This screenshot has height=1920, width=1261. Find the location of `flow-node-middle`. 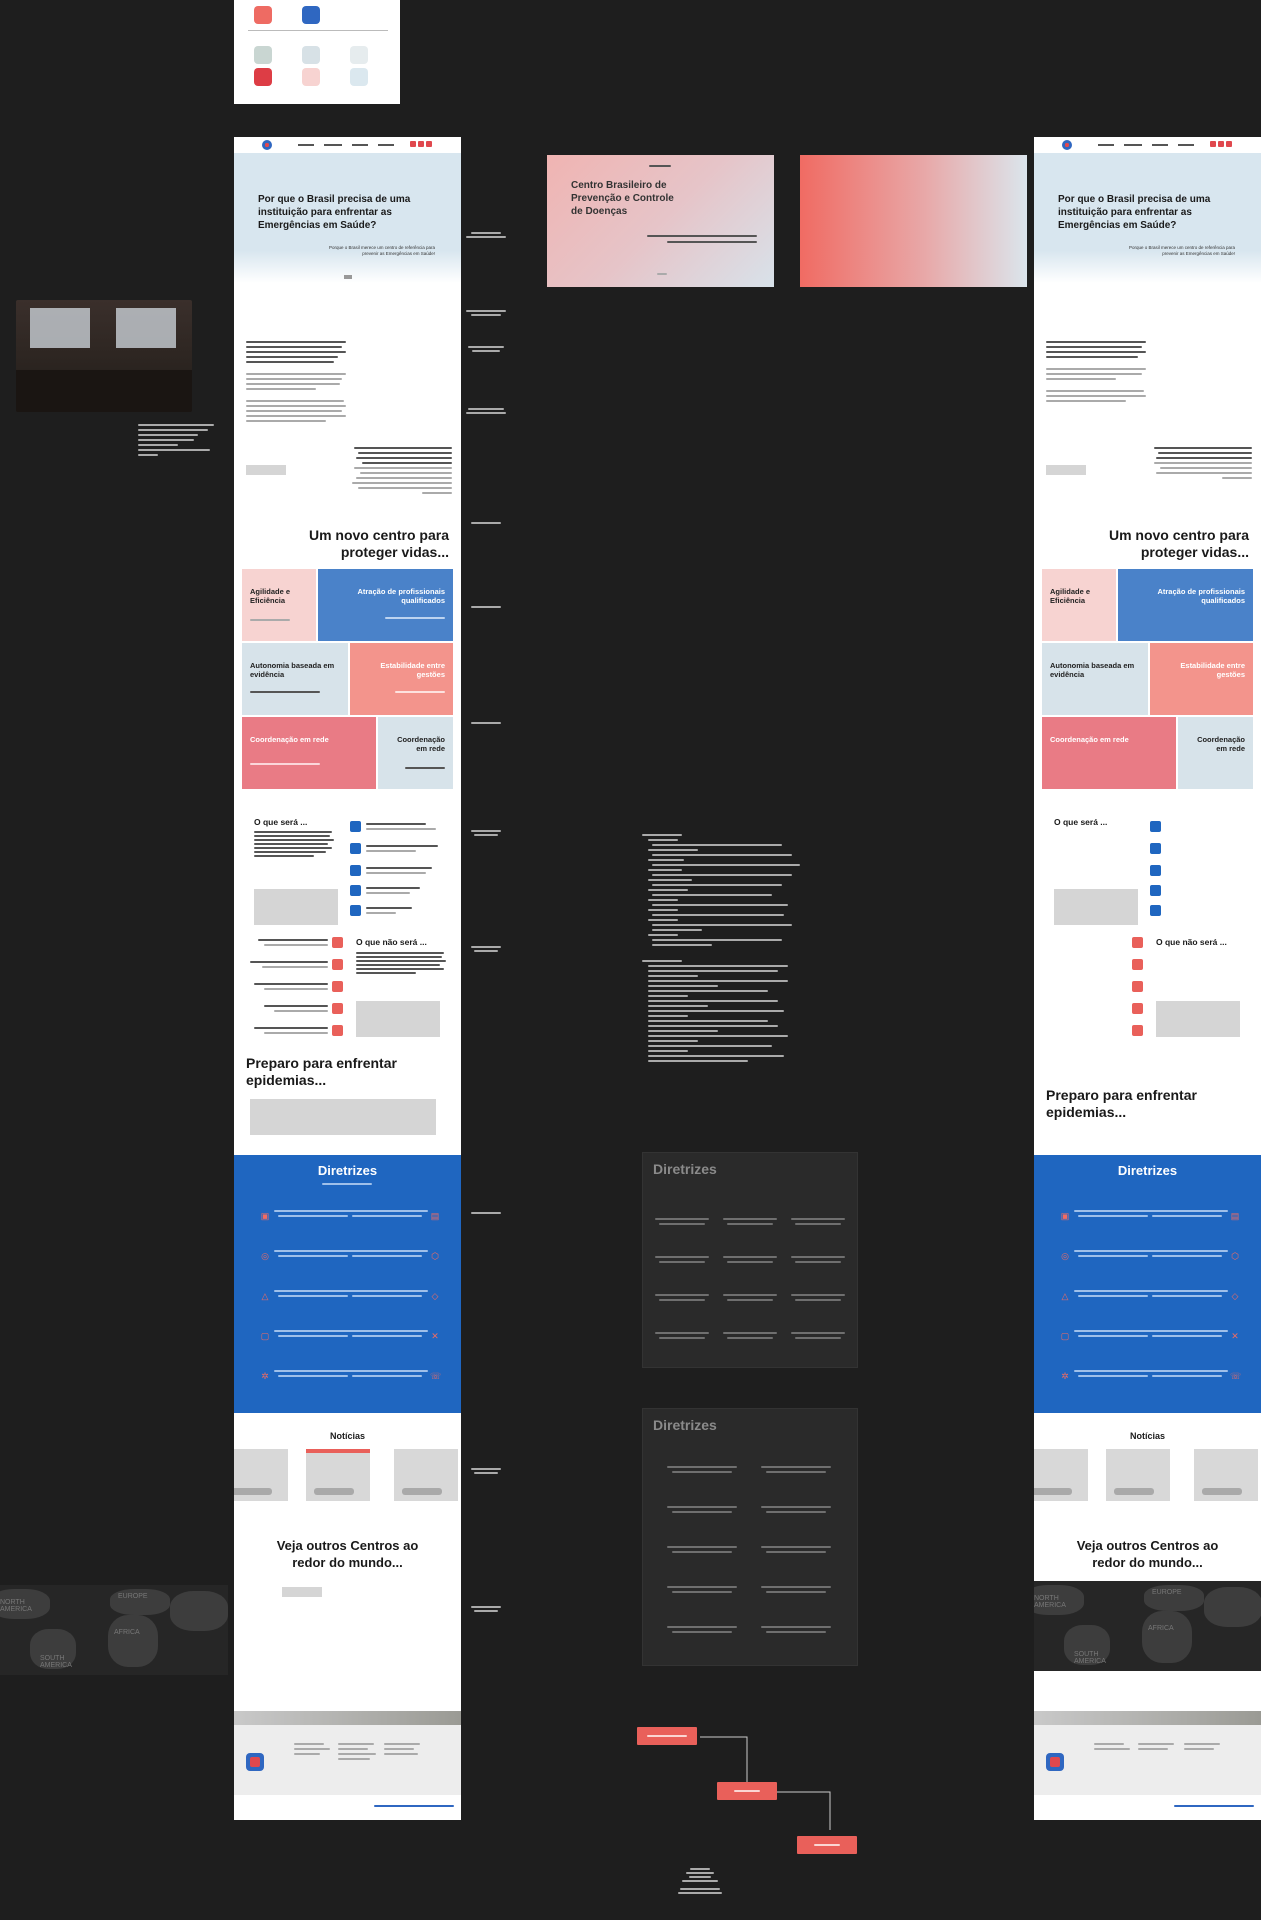

flow-node-middle is located at coordinates (747, 1791).